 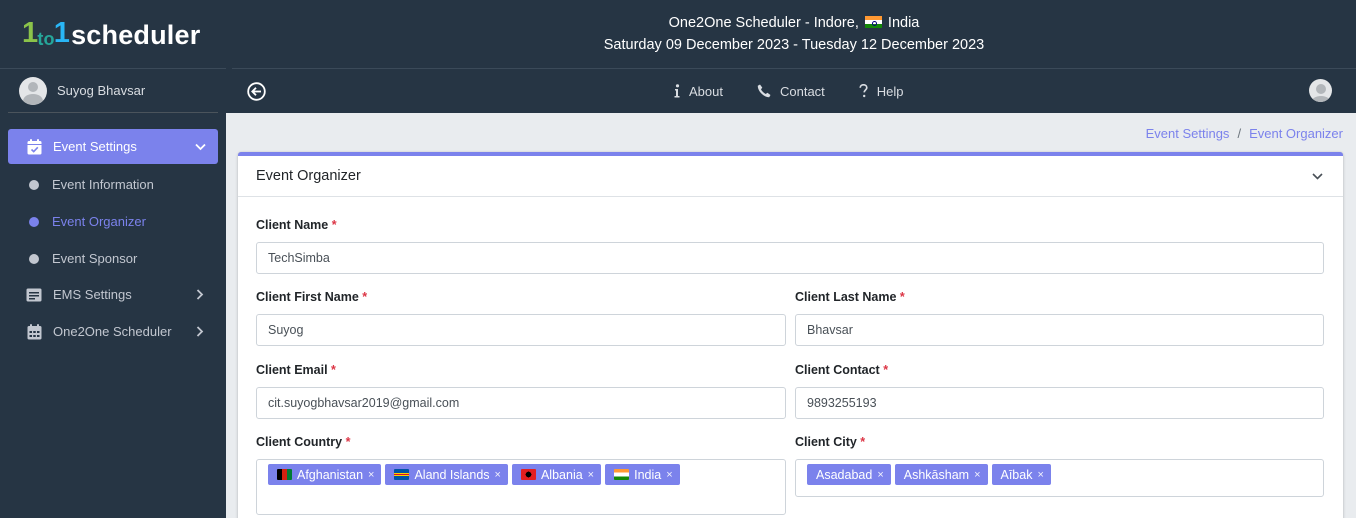 What do you see at coordinates (1244, 133) in the screenshot?
I see `breadcrumb: Event Settings / Event Organizer` at bounding box center [1244, 133].